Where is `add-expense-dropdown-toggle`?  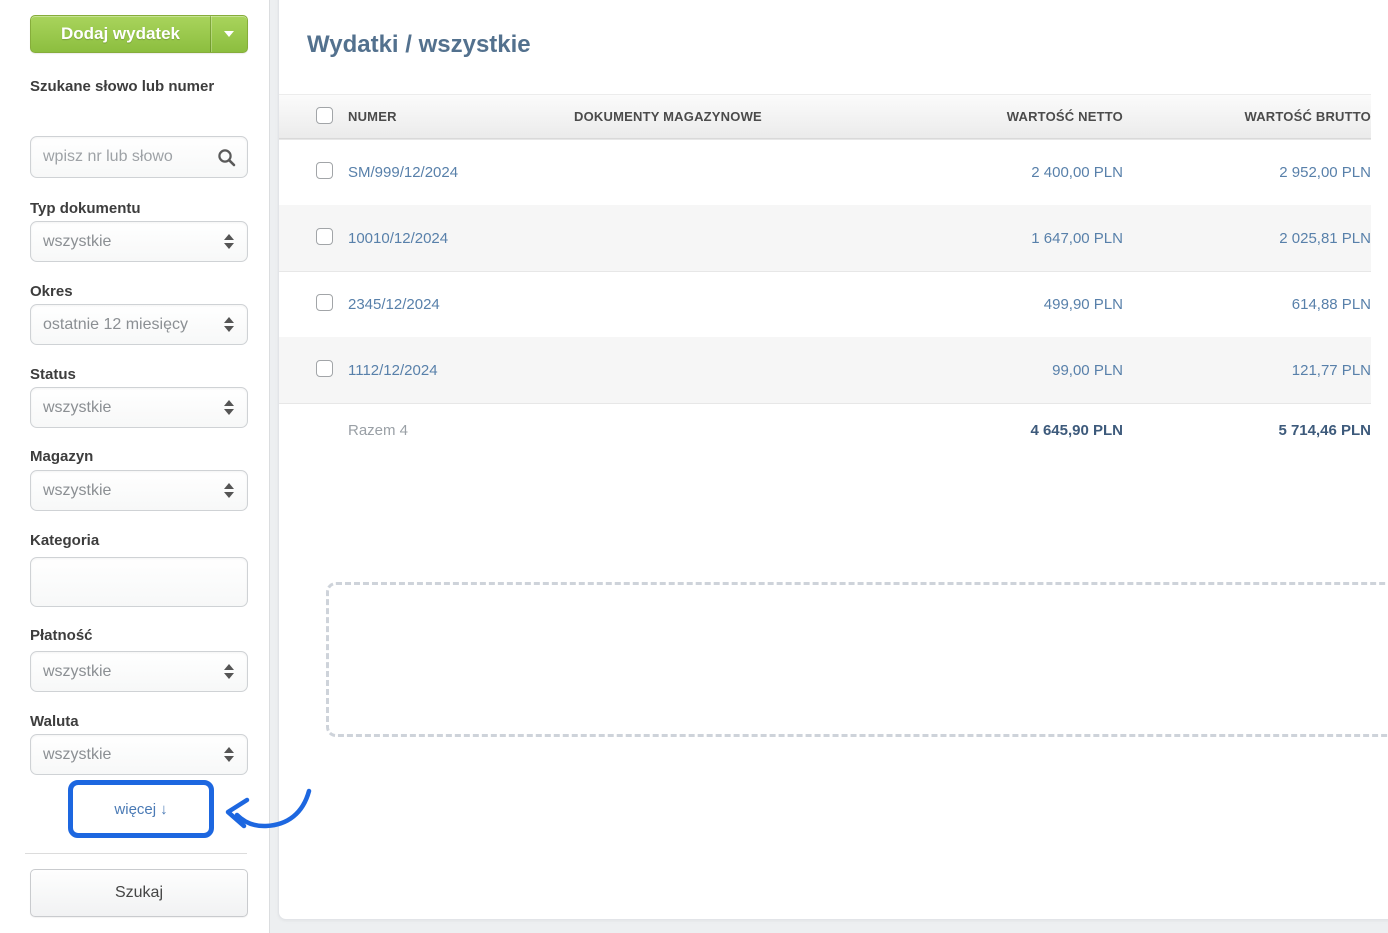
add-expense-dropdown-toggle is located at coordinates (228, 34).